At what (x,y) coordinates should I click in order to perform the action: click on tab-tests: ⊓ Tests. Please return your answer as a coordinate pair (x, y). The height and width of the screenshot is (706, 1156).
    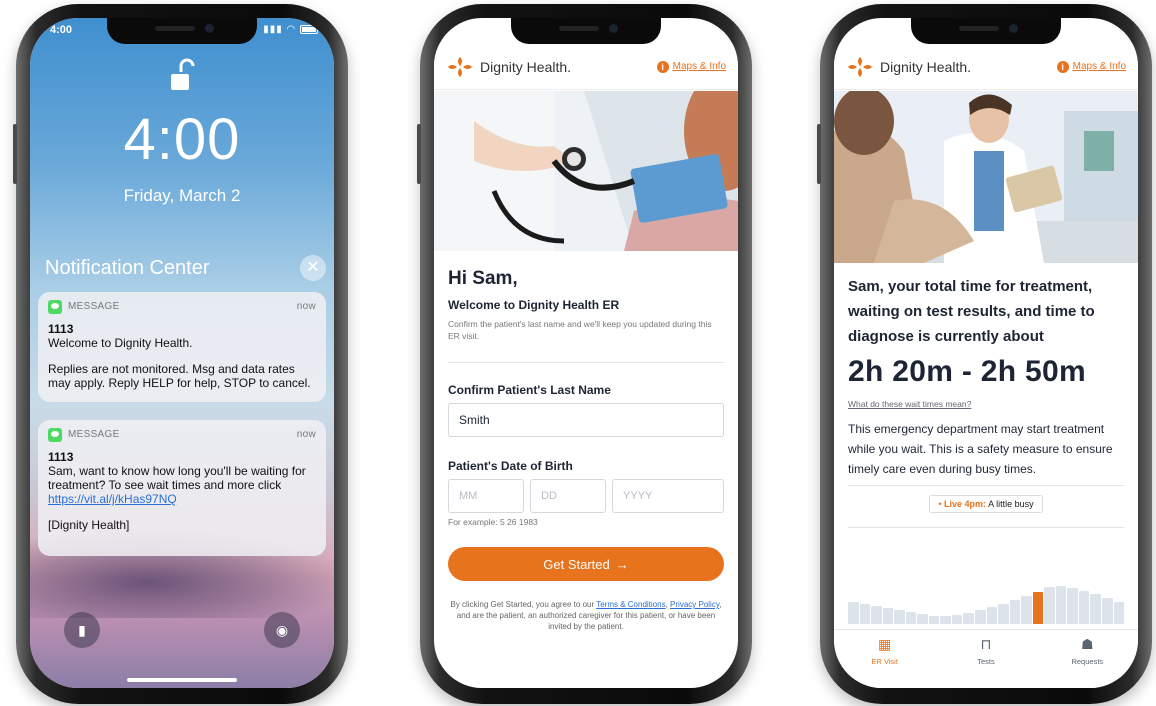
    Looking at the image, I should click on (985, 659).